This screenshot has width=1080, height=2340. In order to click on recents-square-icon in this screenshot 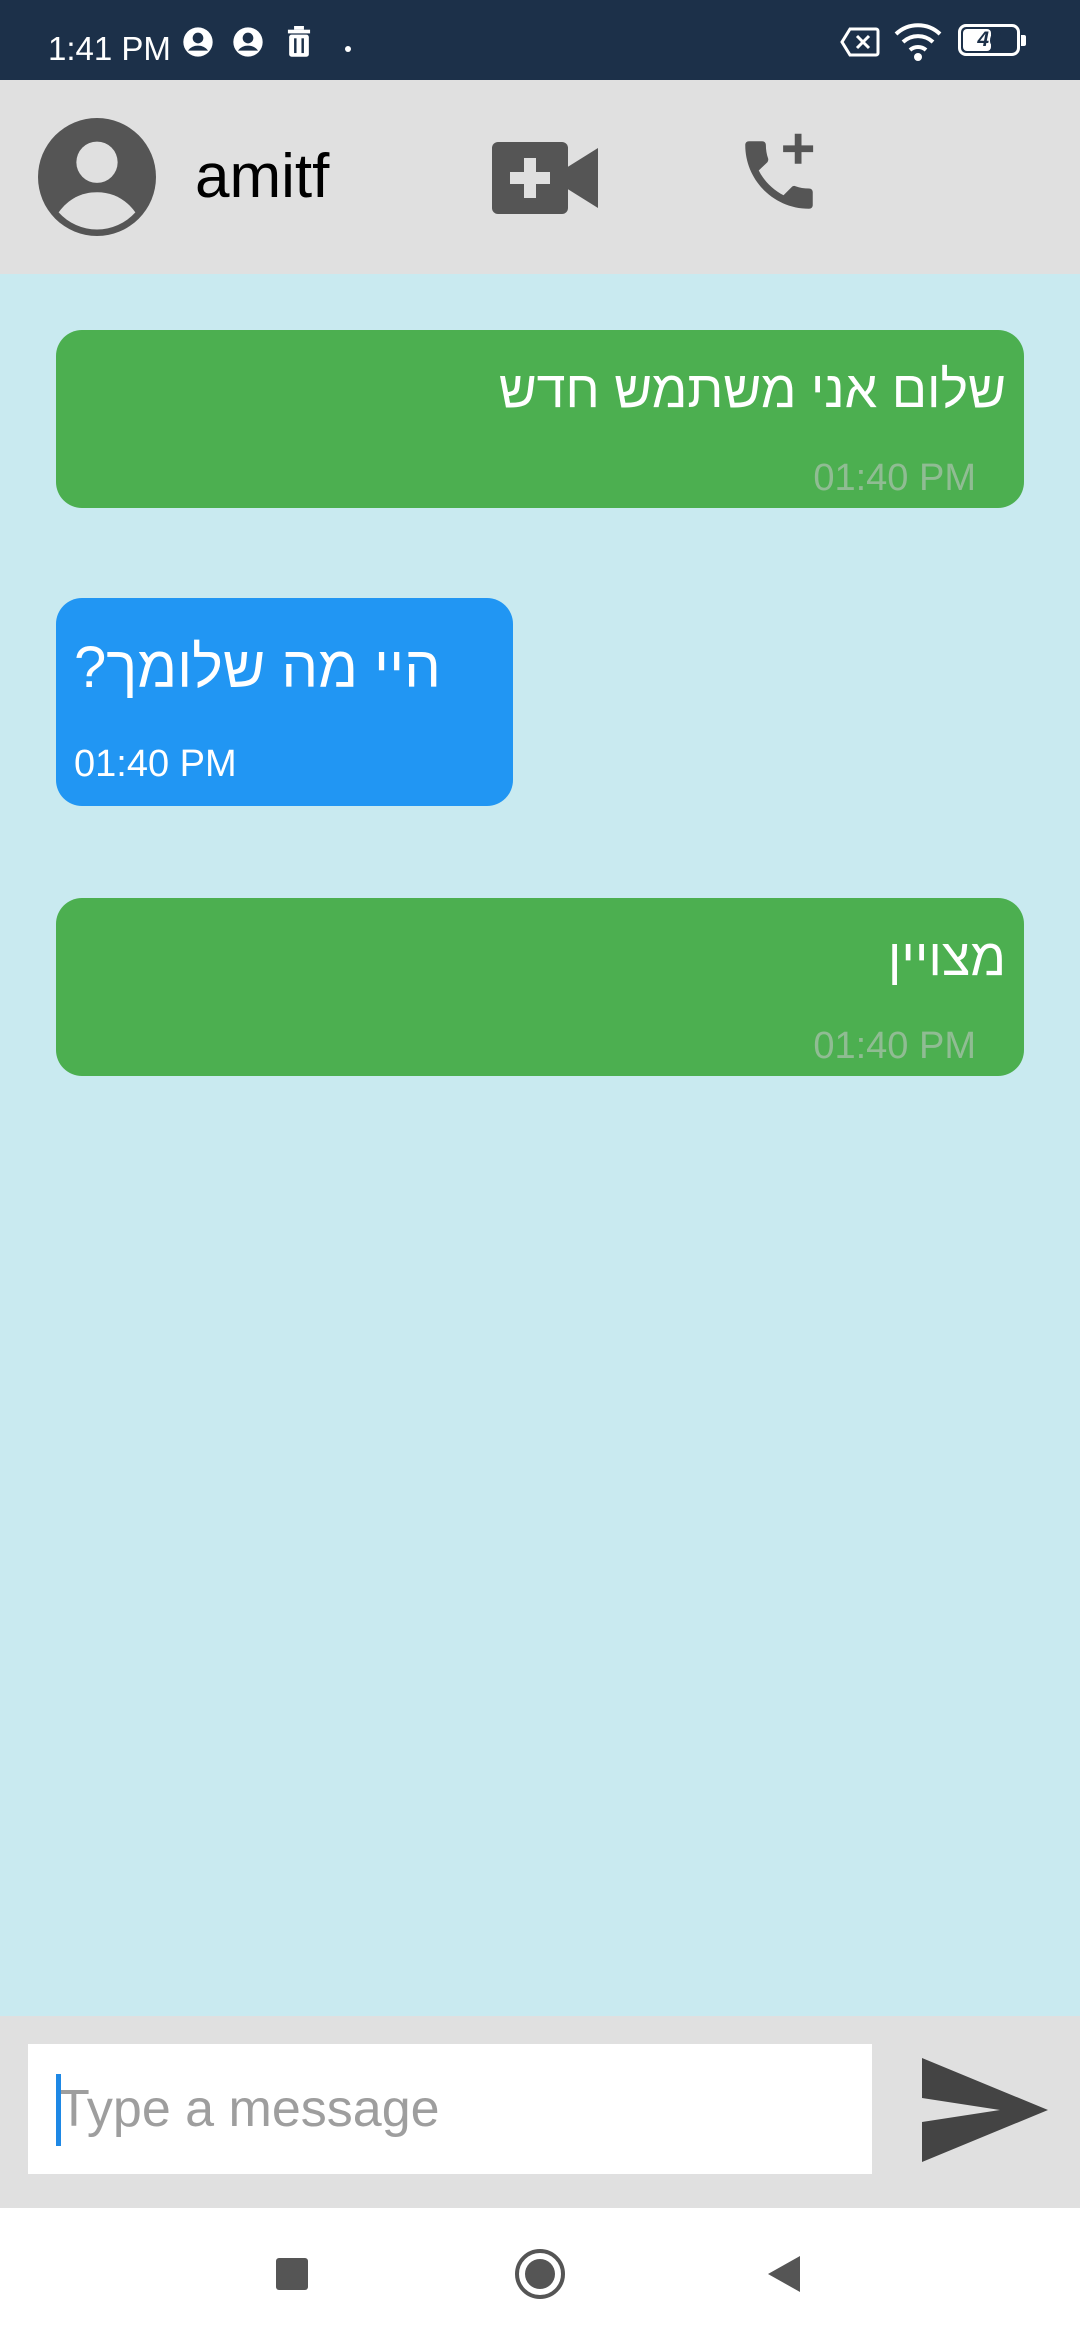, I will do `click(292, 2274)`.